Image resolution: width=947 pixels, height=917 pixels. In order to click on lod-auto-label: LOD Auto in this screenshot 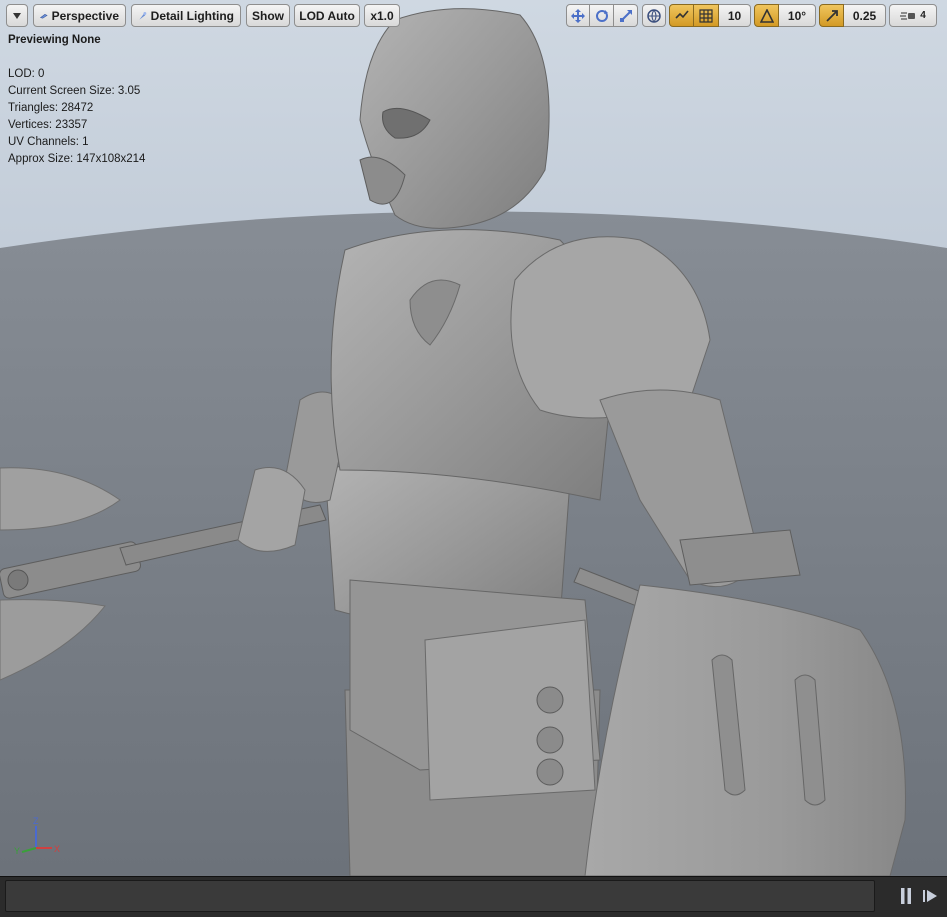, I will do `click(327, 15)`.